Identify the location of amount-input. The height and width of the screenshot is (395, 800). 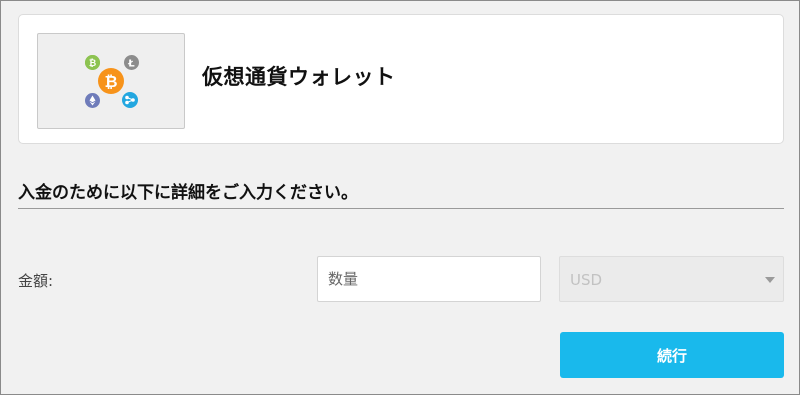
(429, 279).